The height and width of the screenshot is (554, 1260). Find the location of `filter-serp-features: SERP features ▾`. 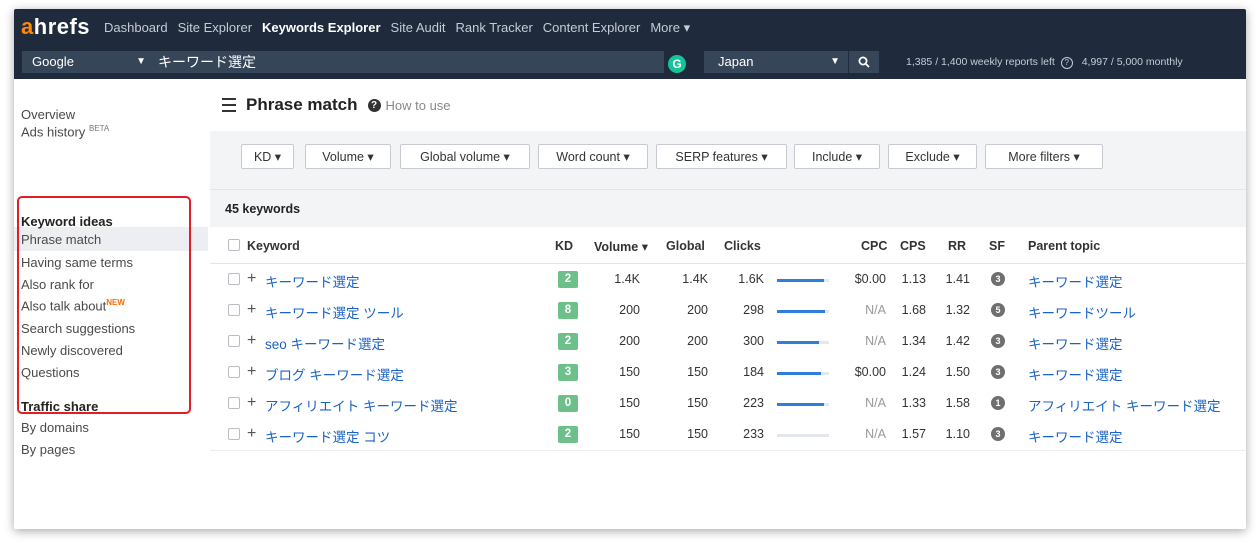

filter-serp-features: SERP features ▾ is located at coordinates (721, 156).